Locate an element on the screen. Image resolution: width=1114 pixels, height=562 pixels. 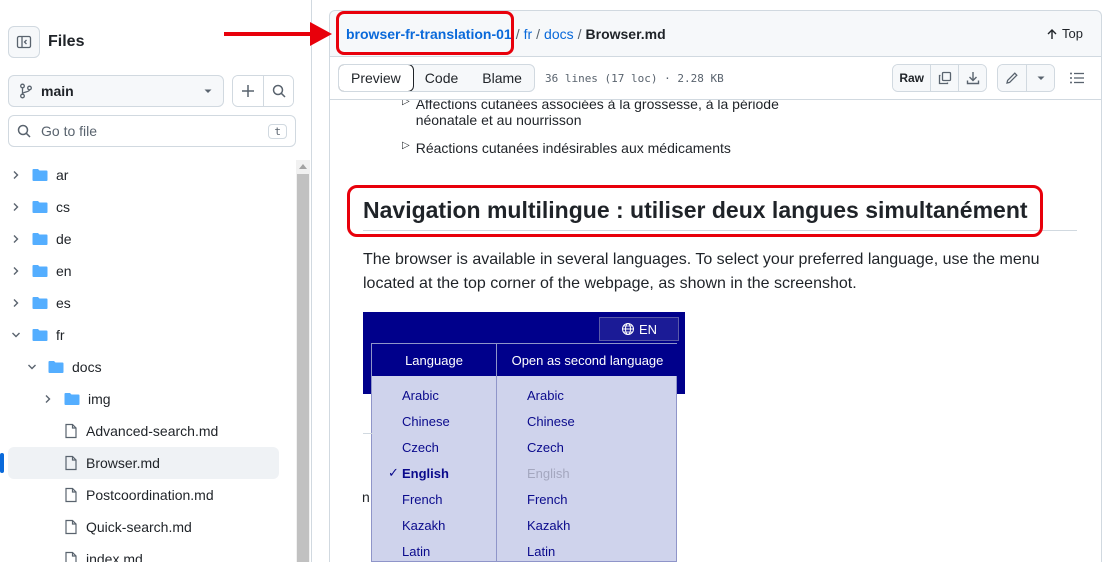
search-icon is located at coordinates (24, 131).